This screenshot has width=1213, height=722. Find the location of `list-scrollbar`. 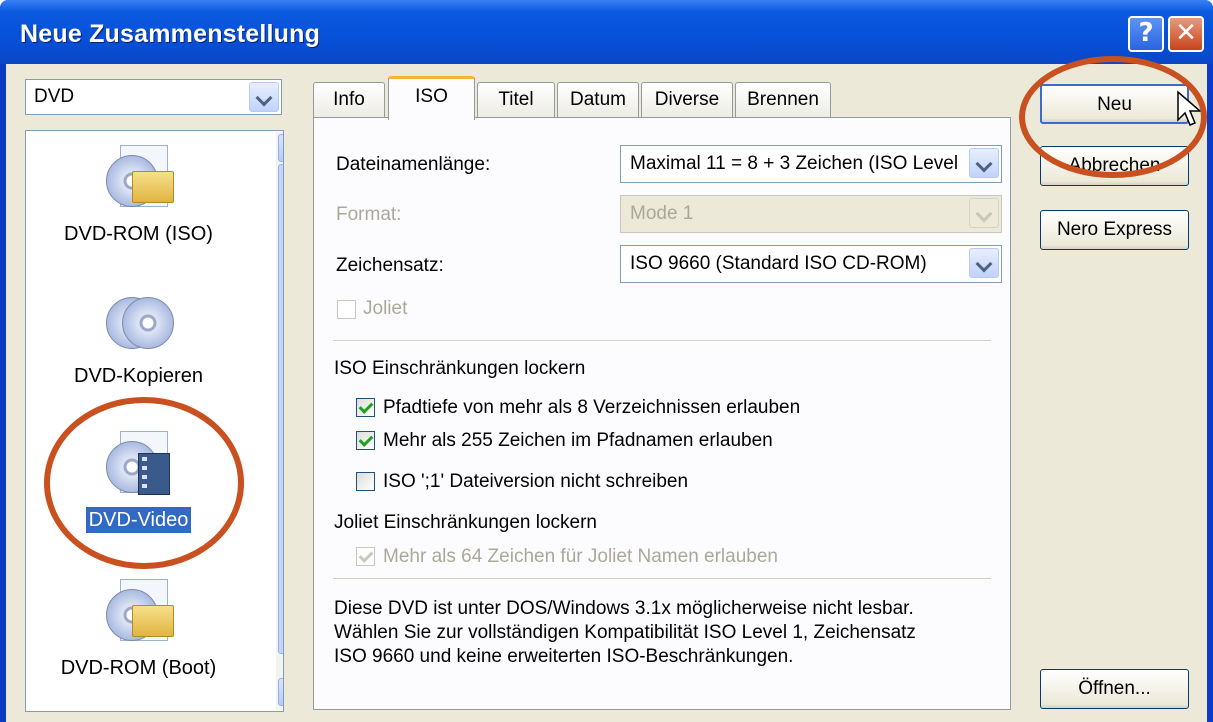

list-scrollbar is located at coordinates (279, 421).